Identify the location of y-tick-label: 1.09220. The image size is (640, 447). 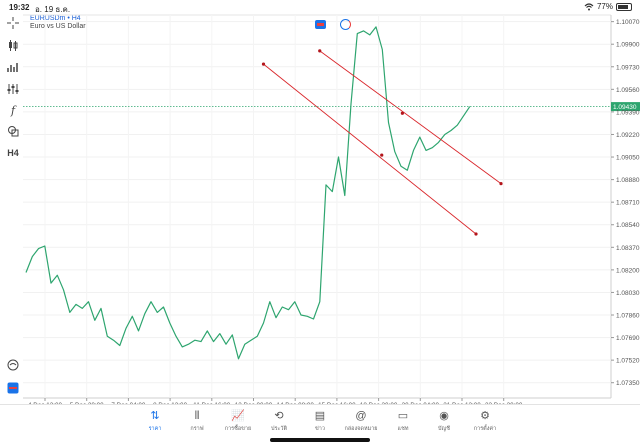
(628, 135).